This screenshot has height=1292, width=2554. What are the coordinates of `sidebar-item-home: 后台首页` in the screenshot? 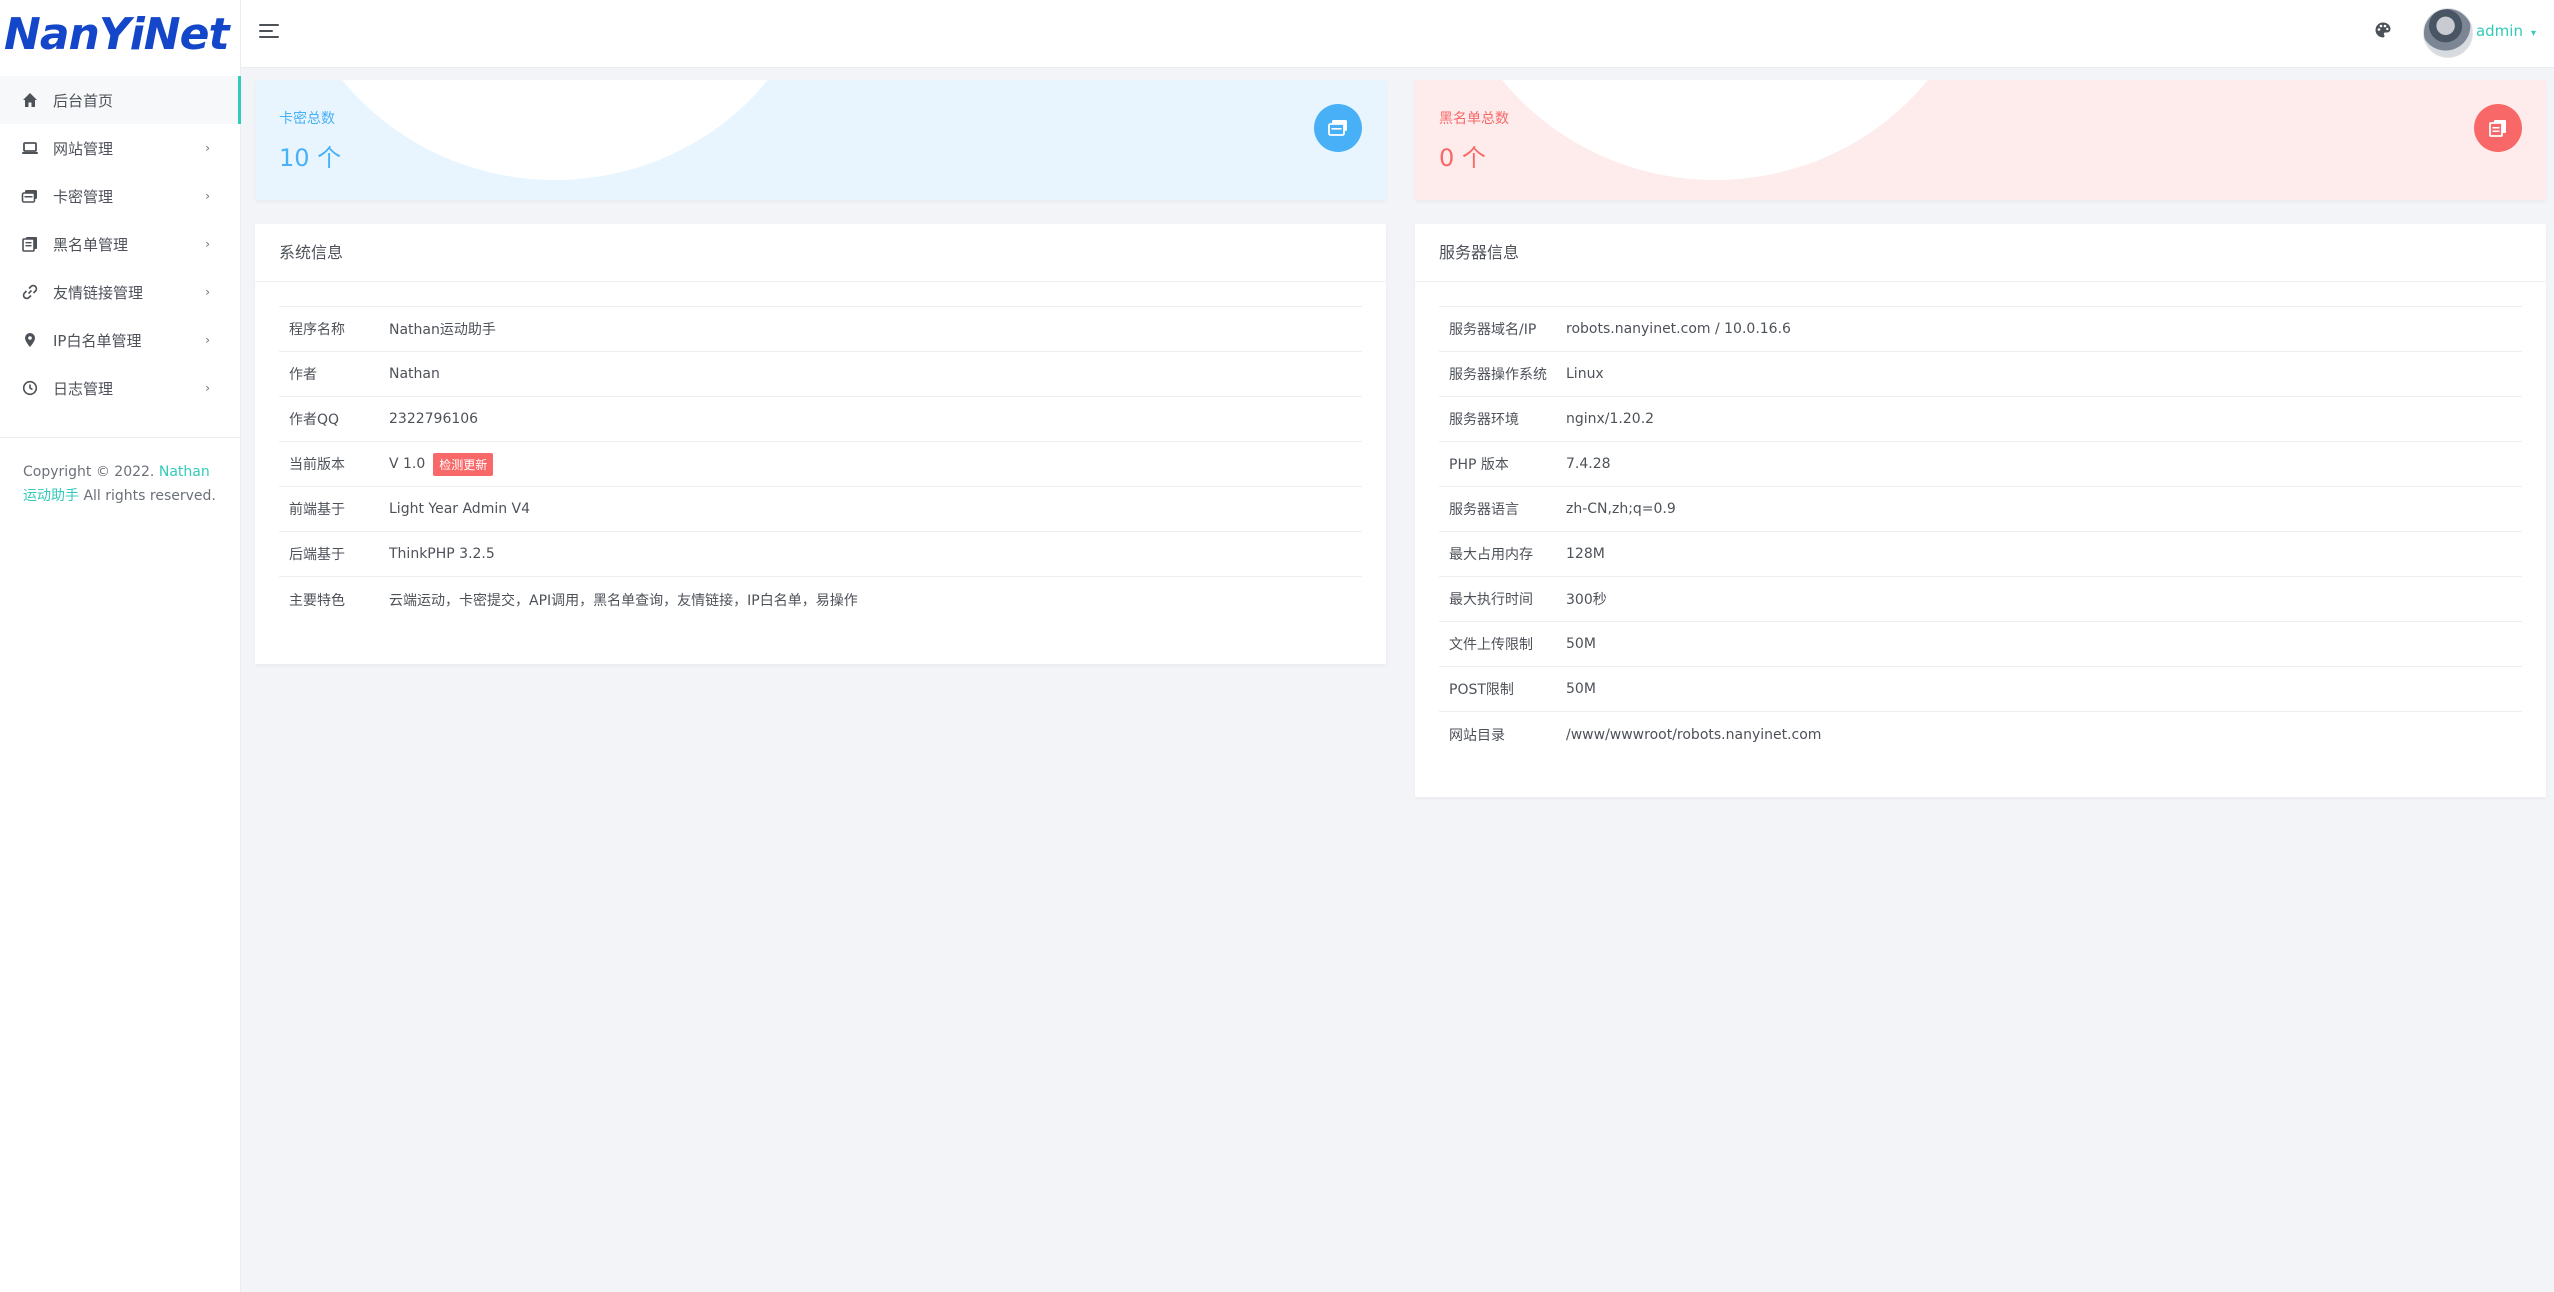 It's located at (120, 100).